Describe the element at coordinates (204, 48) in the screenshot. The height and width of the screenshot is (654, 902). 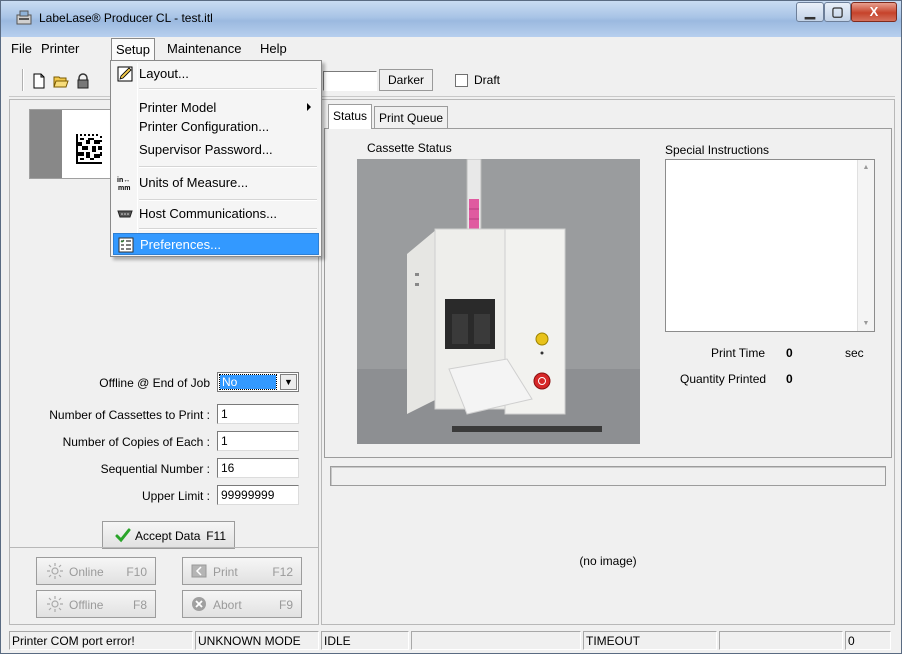
I see `menu-maintenance: Maintenance` at that location.